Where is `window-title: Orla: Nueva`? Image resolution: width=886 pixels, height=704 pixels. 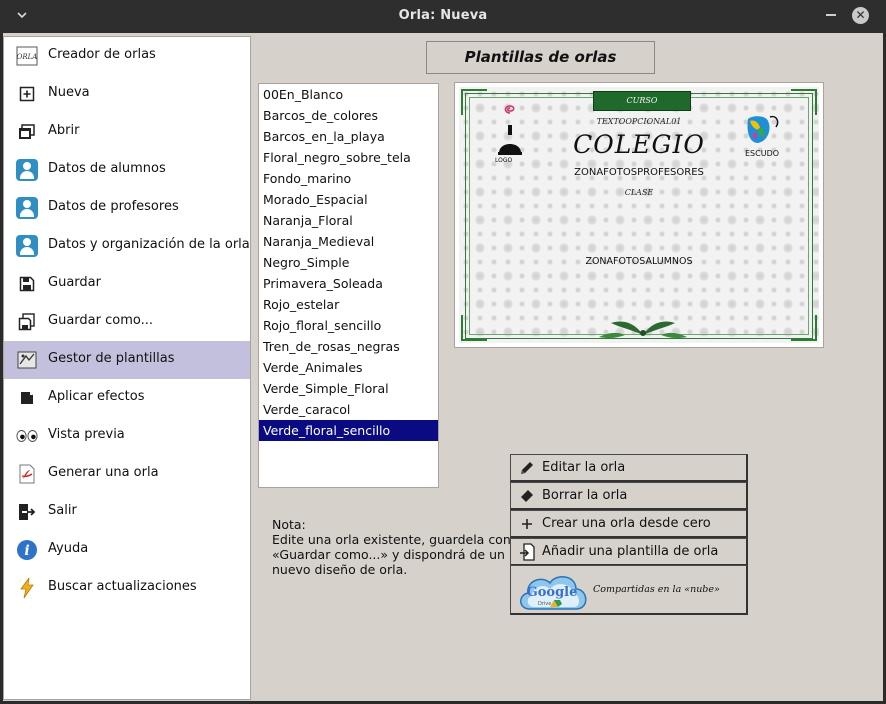
window-title: Orla: Nueva is located at coordinates (443, 15).